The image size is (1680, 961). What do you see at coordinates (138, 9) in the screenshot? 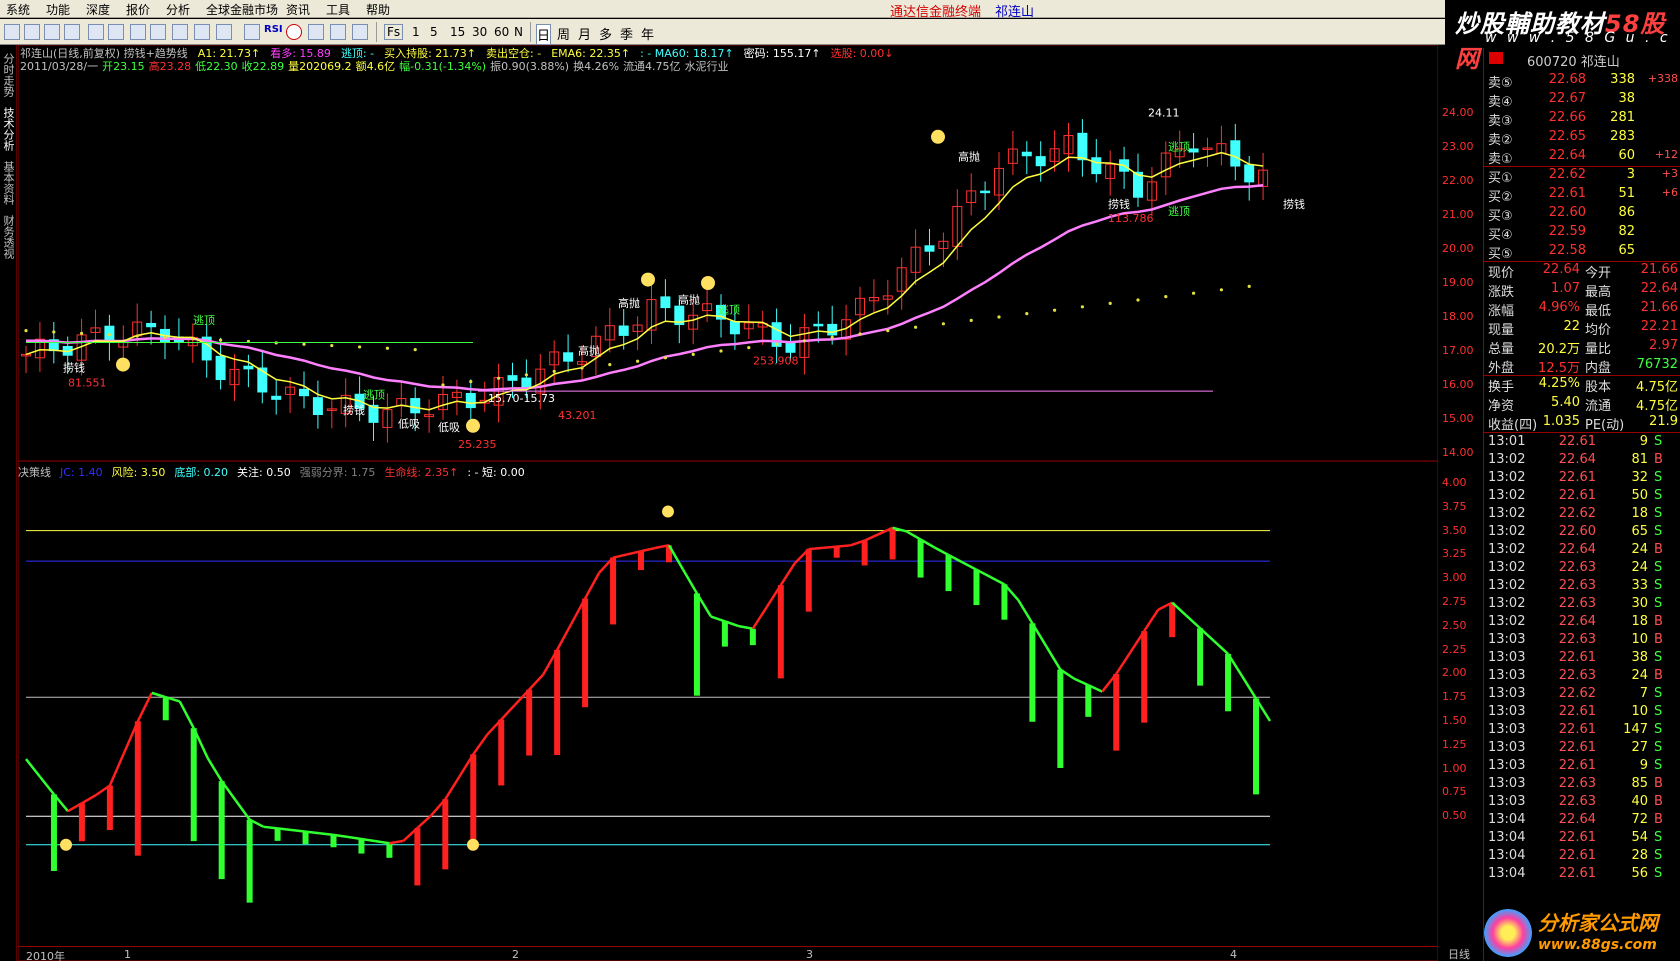
I see `menu-quote: 报价` at bounding box center [138, 9].